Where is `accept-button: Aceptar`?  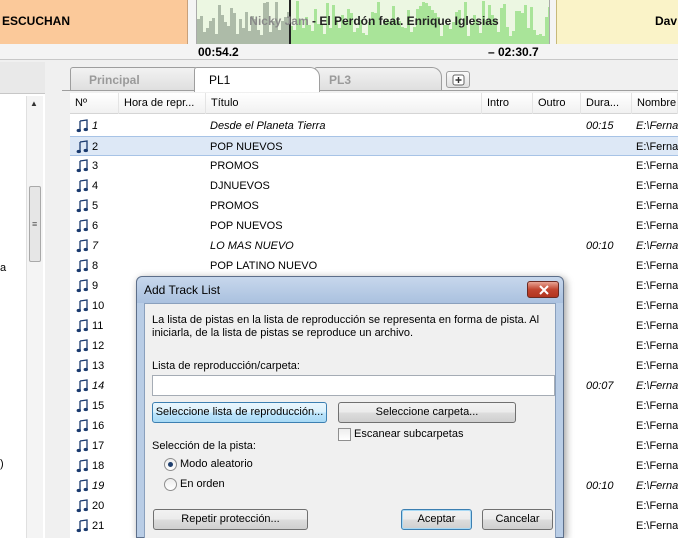
accept-button: Aceptar is located at coordinates (436, 519).